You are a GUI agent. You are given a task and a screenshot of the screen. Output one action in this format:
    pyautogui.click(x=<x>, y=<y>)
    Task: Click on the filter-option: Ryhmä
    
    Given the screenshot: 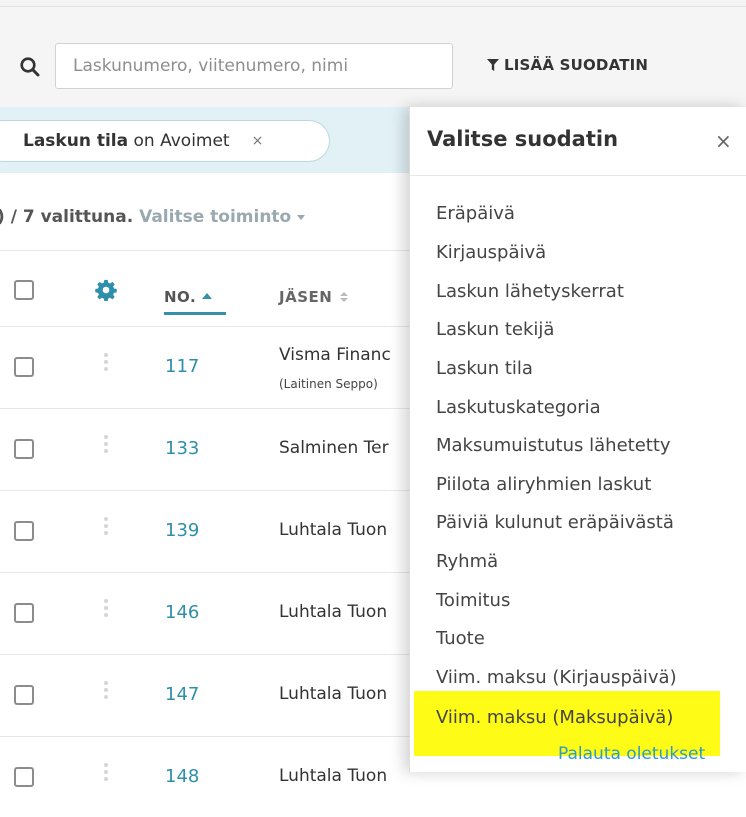 What is the action you would take?
    pyautogui.click(x=467, y=561)
    